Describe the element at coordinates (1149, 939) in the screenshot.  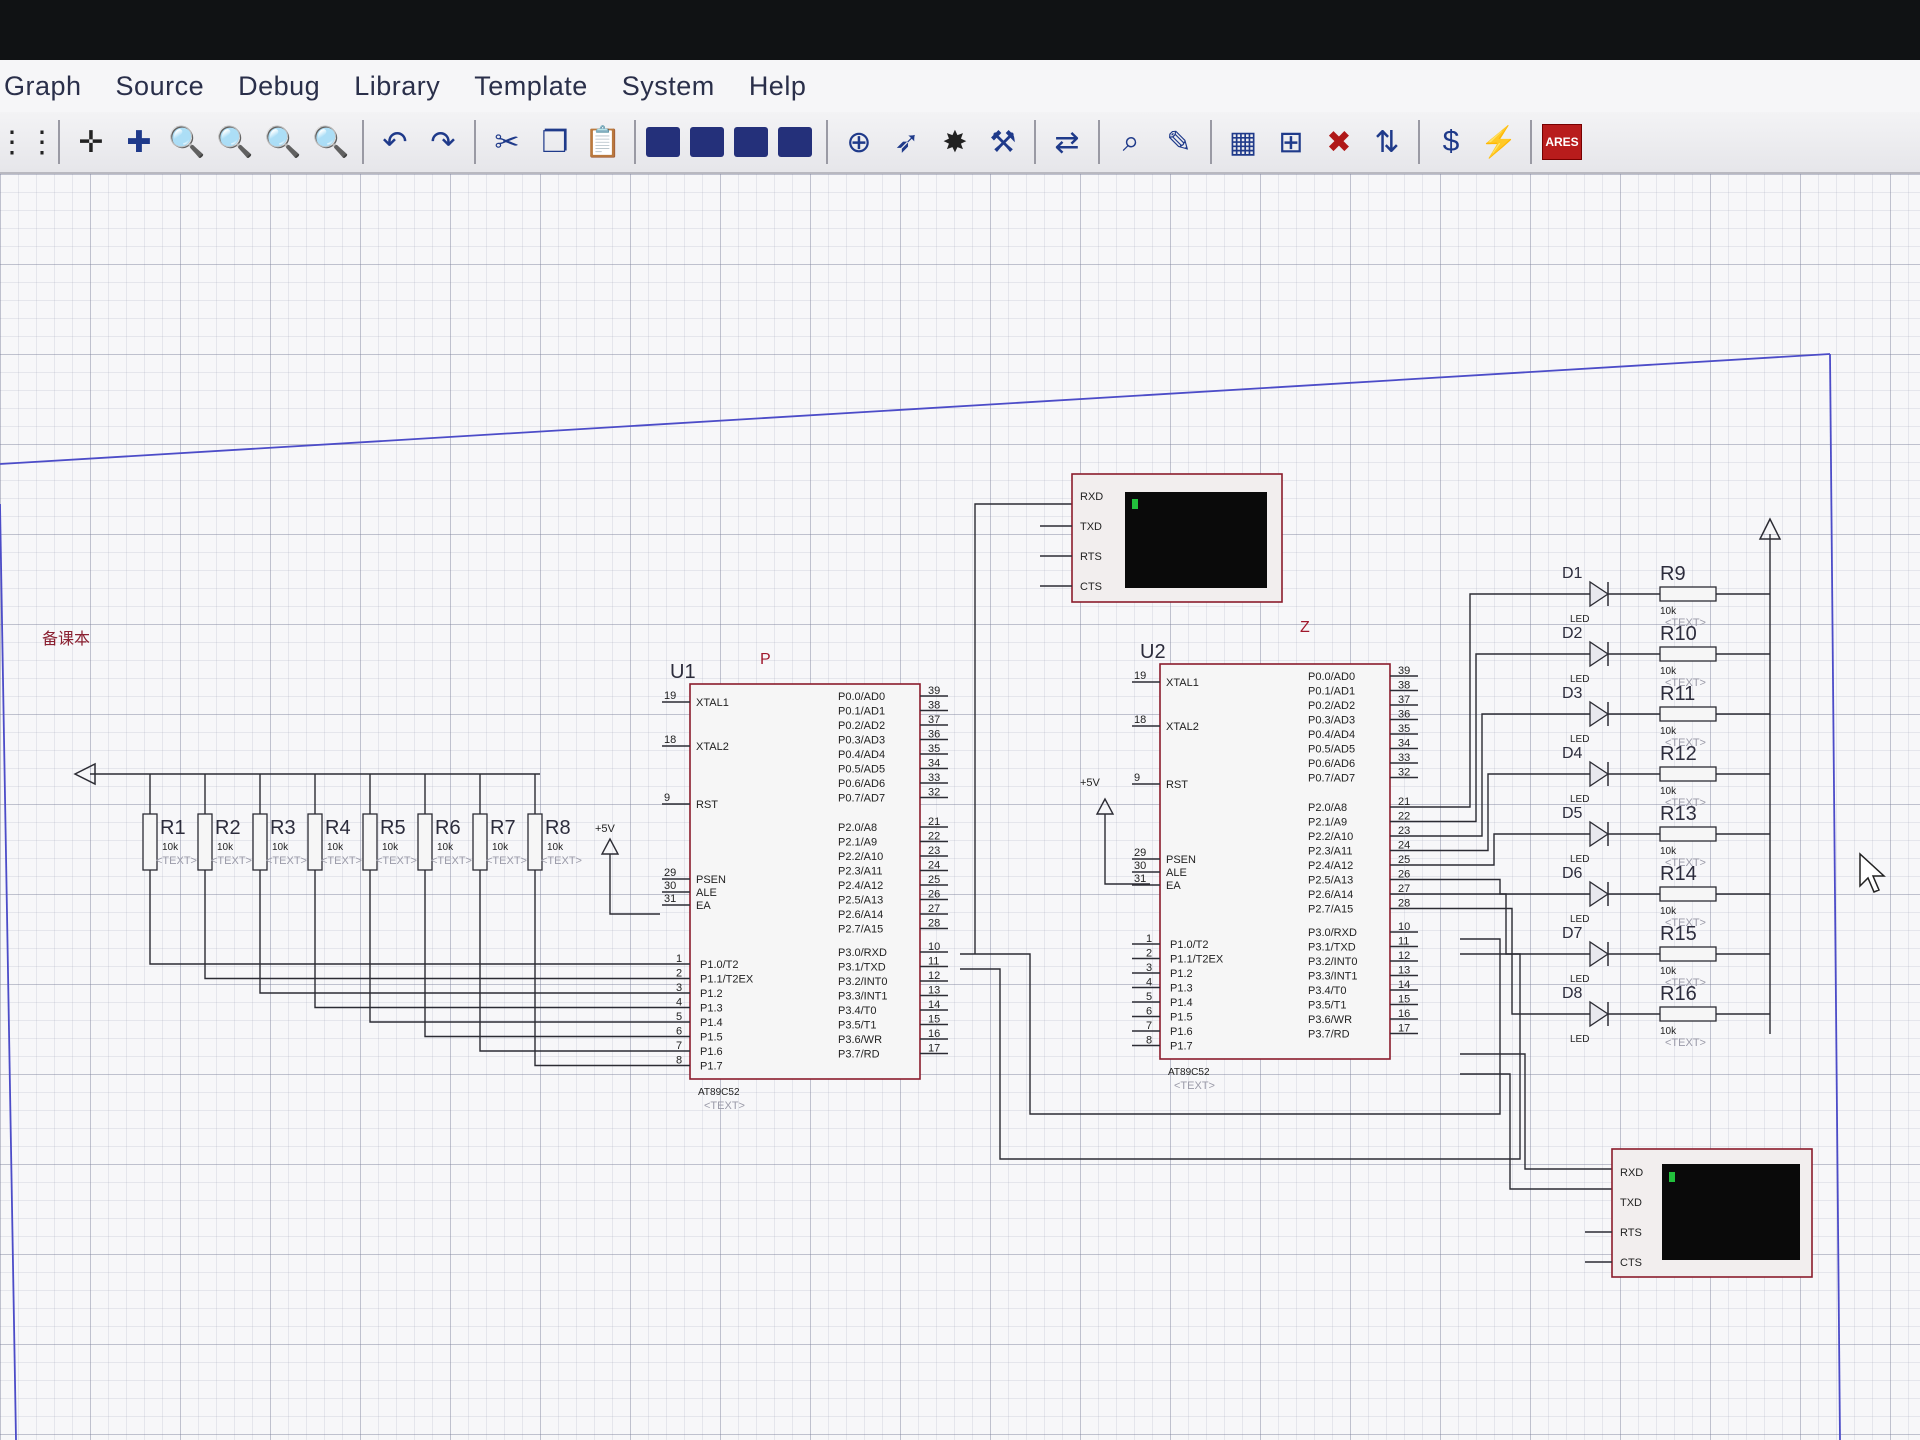
I see `pin-number: 1` at that location.